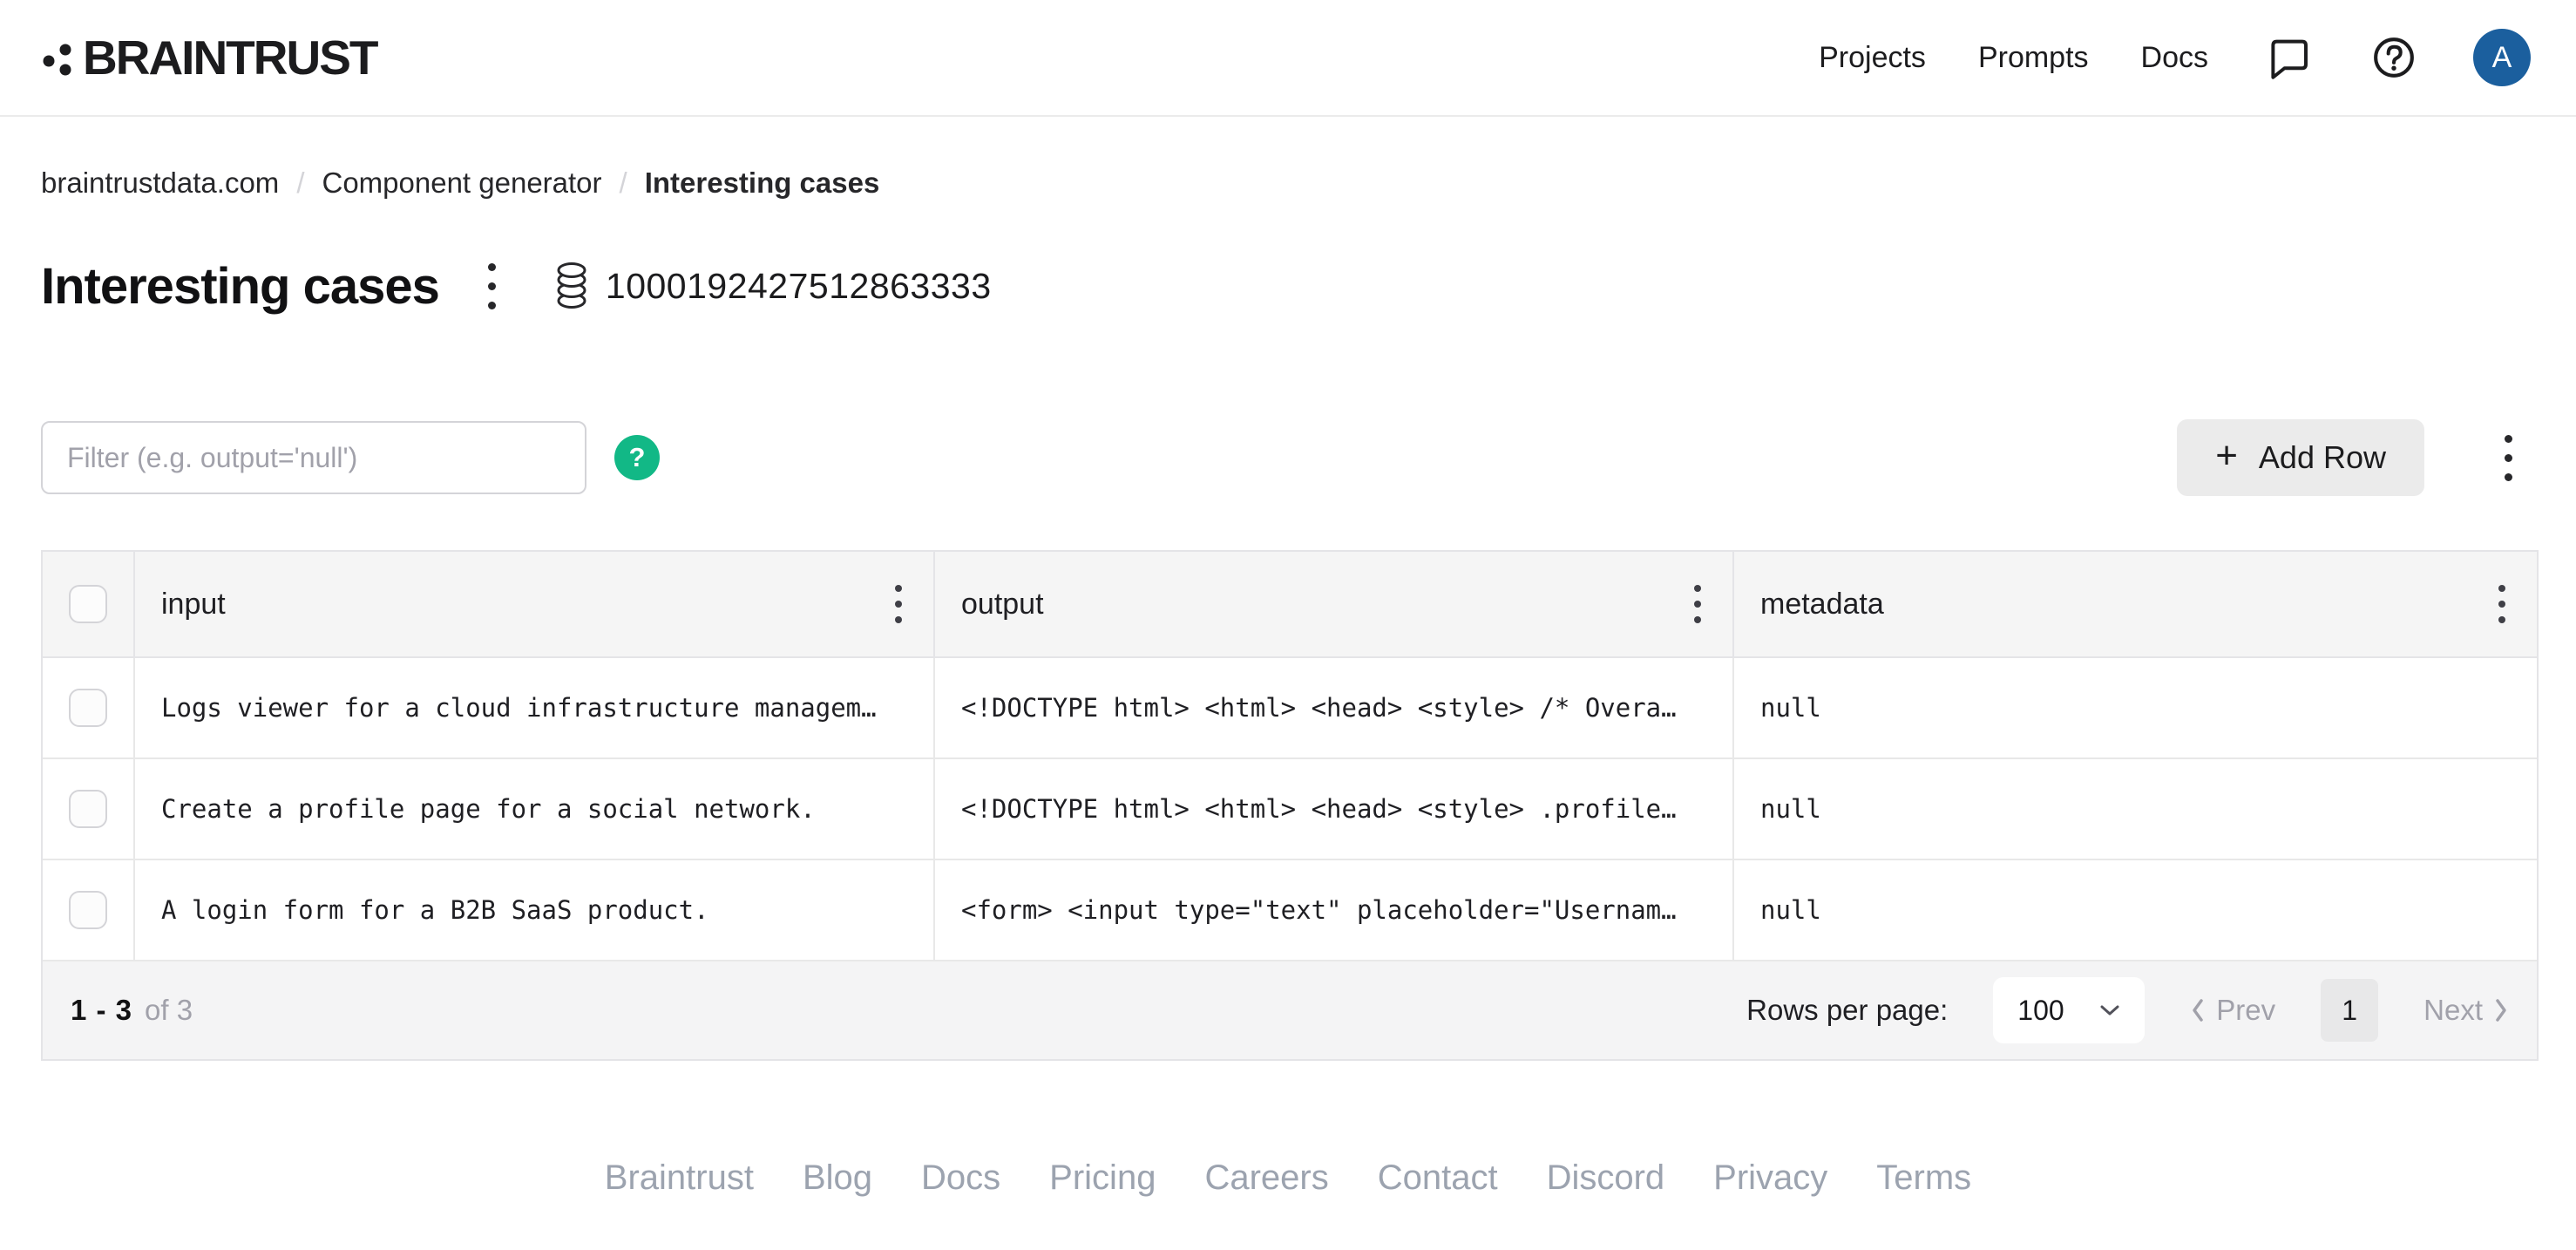 The width and height of the screenshot is (2576, 1250). Describe the element at coordinates (314, 458) in the screenshot. I see `filter-input` at that location.